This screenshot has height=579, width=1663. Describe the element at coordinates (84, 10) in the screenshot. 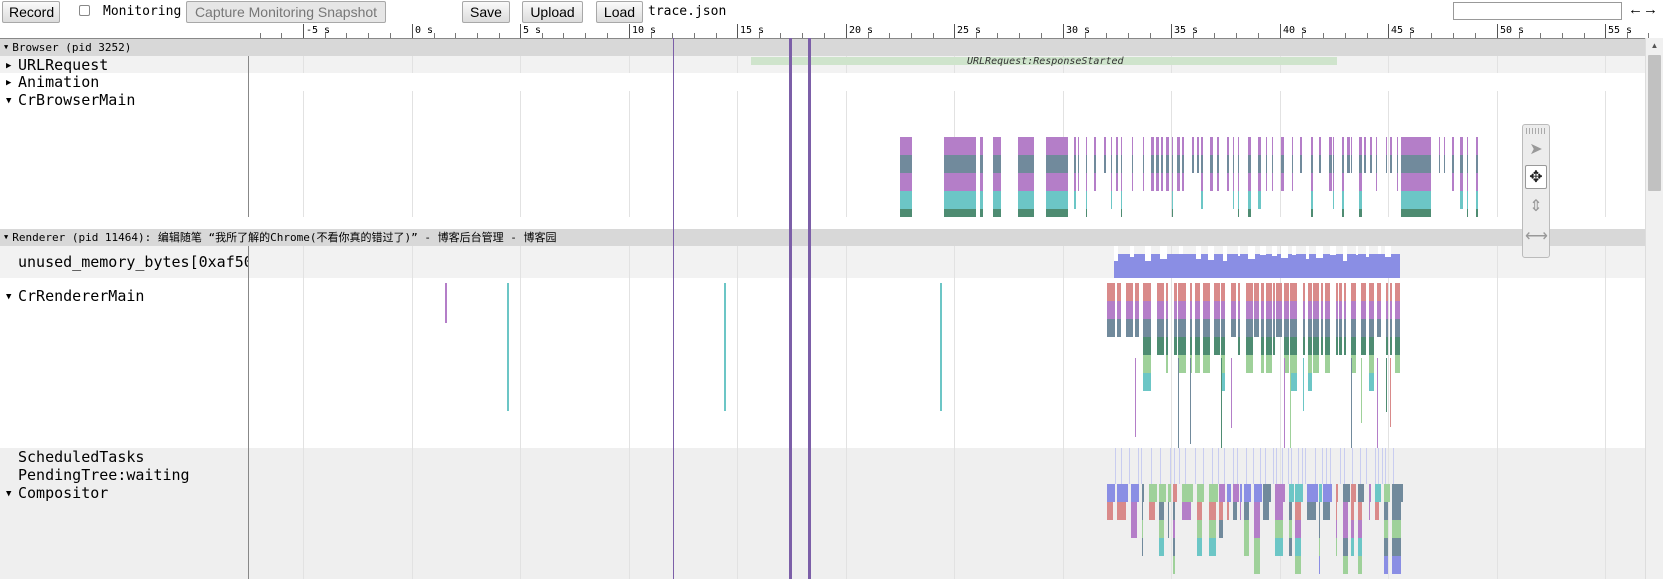

I see `monitoring-checkbox` at that location.